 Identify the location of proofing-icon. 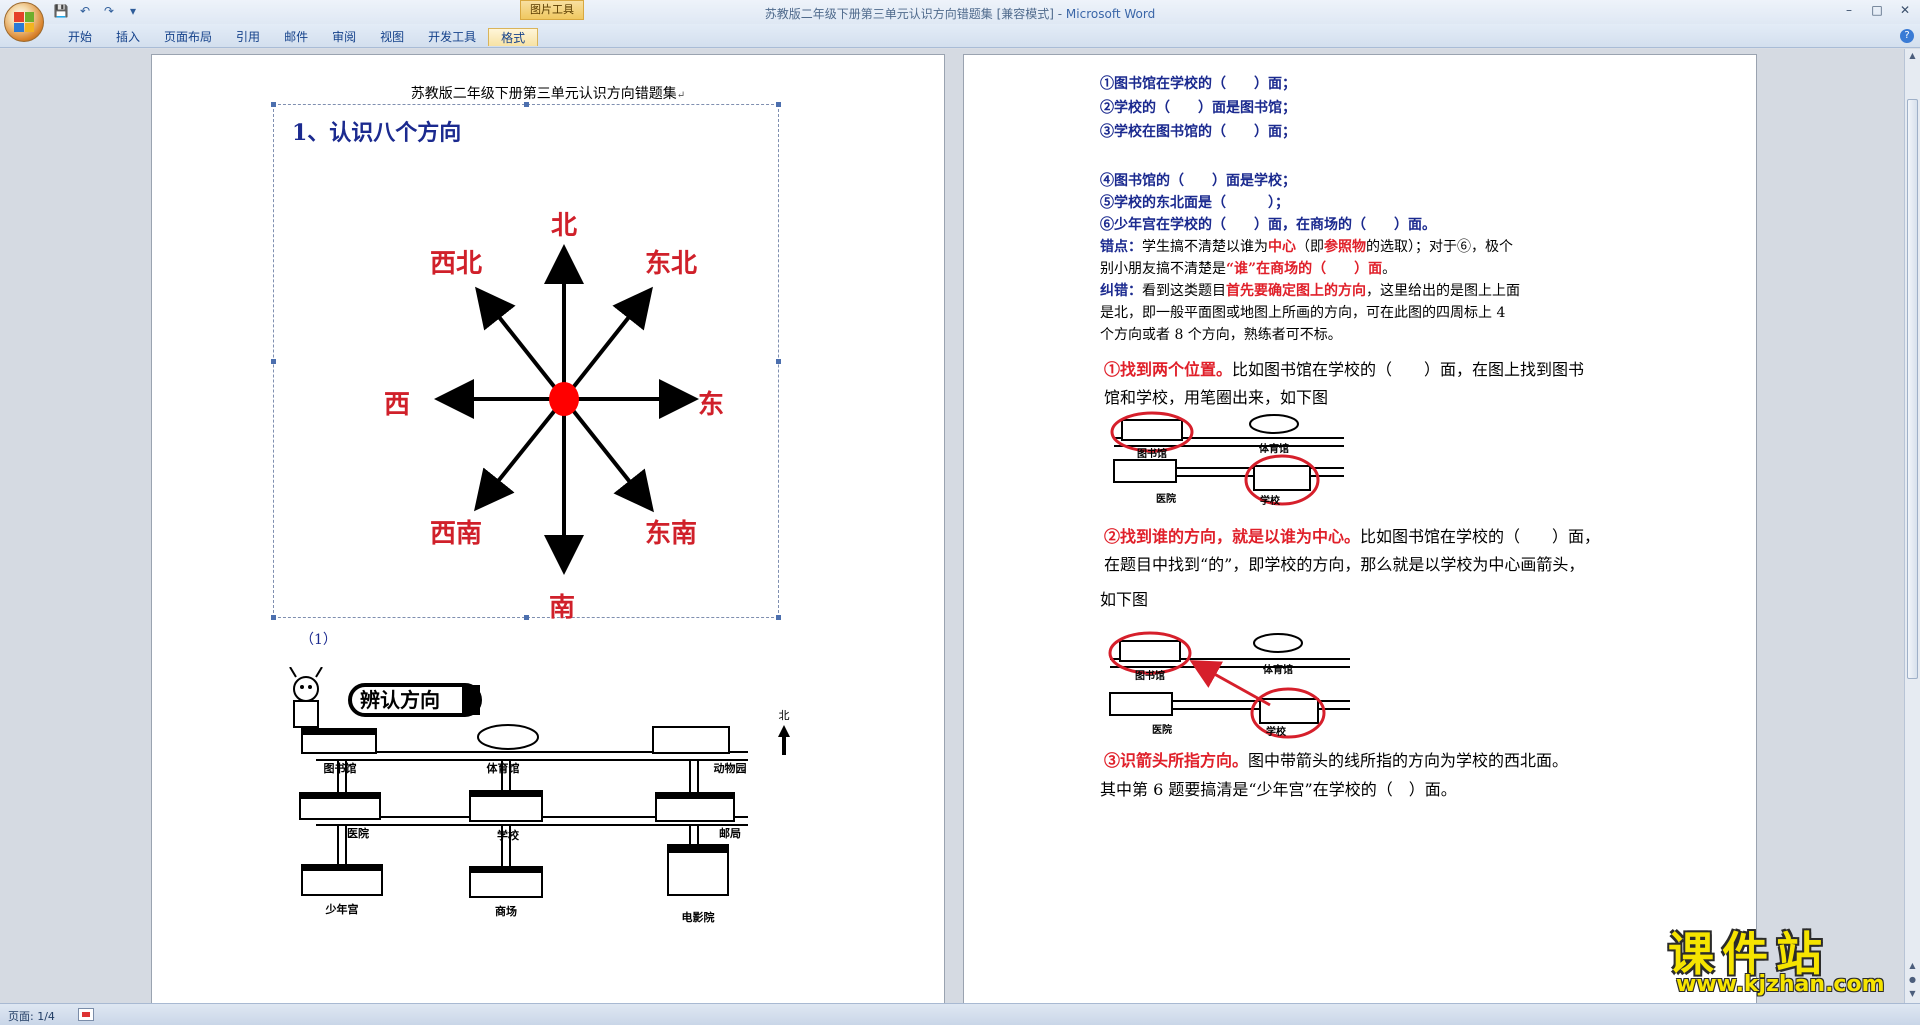
(86, 1014).